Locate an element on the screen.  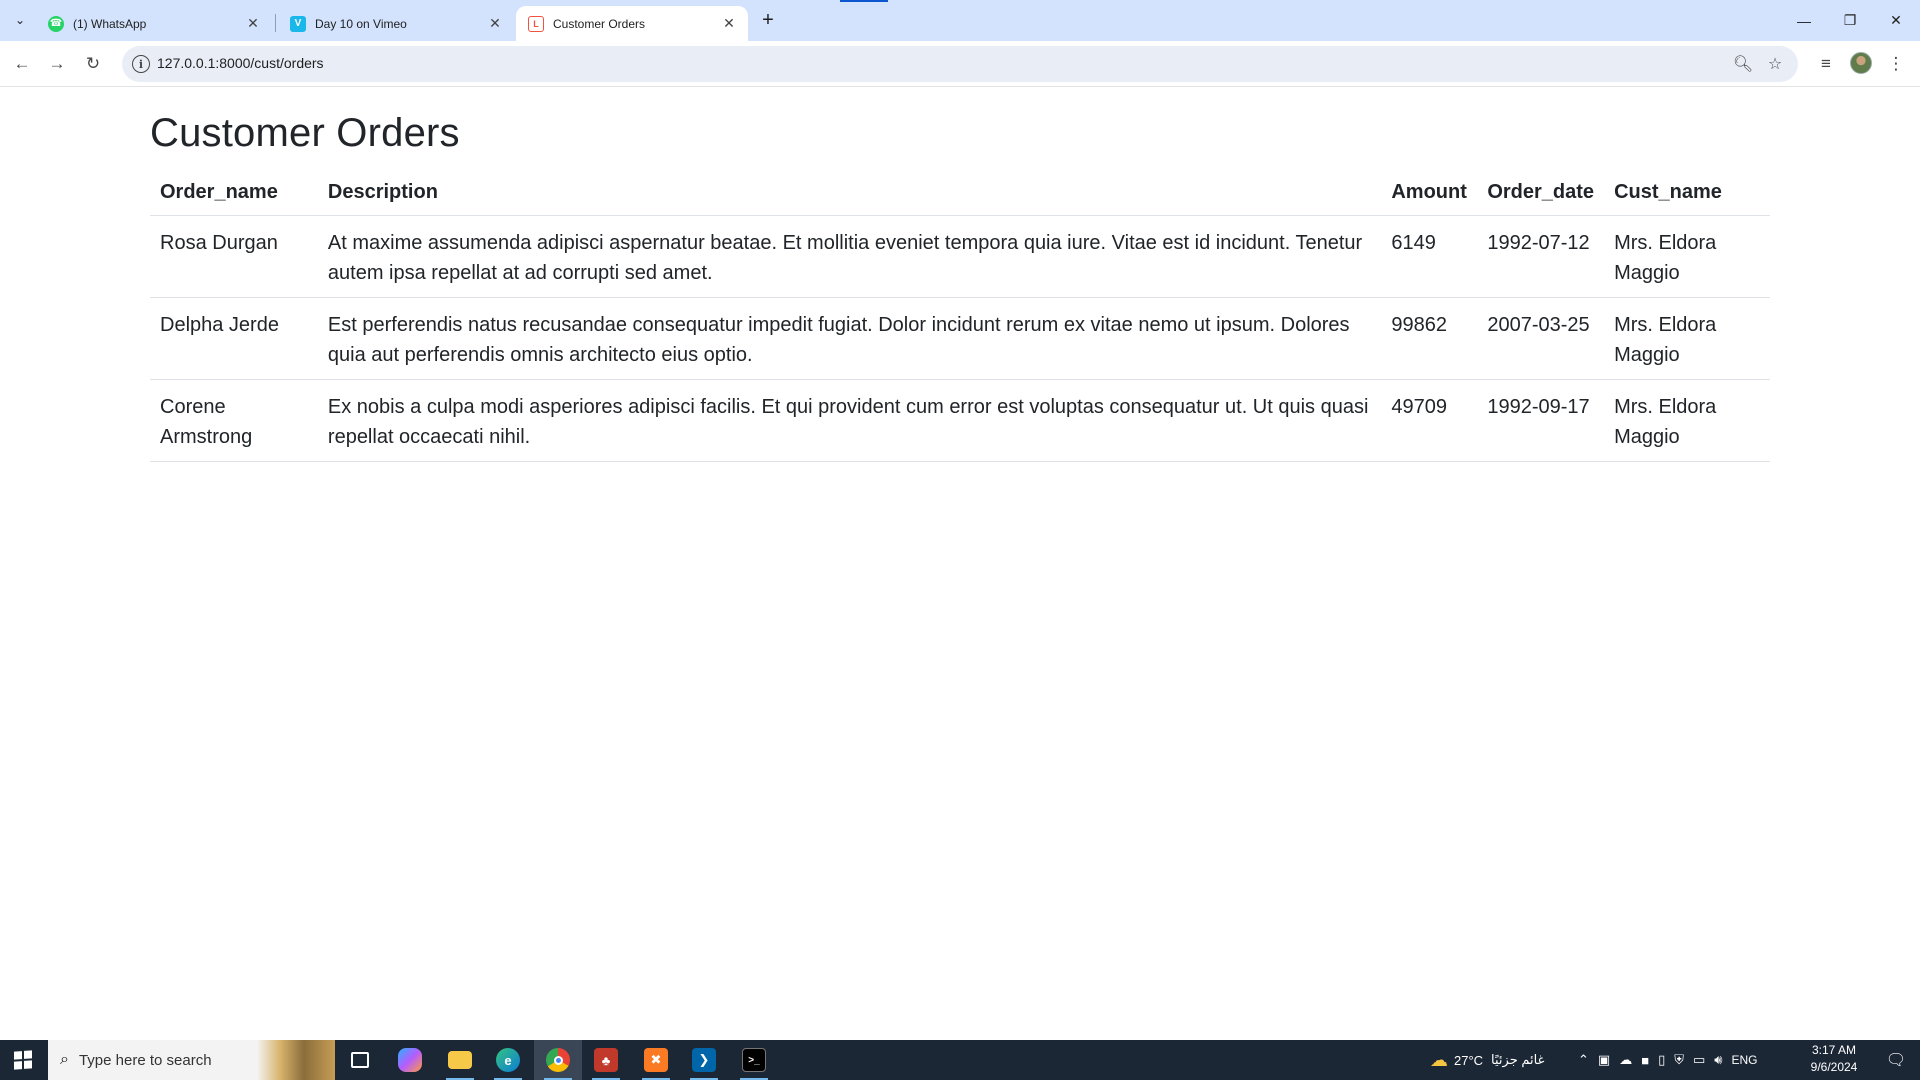
media-controls-button: ≡ is located at coordinates (1826, 64).